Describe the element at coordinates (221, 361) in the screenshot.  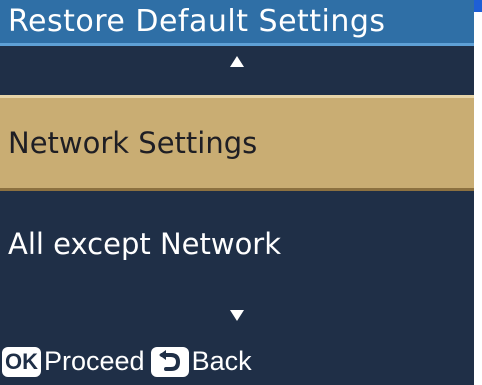
I see `back-label: Back` at that location.